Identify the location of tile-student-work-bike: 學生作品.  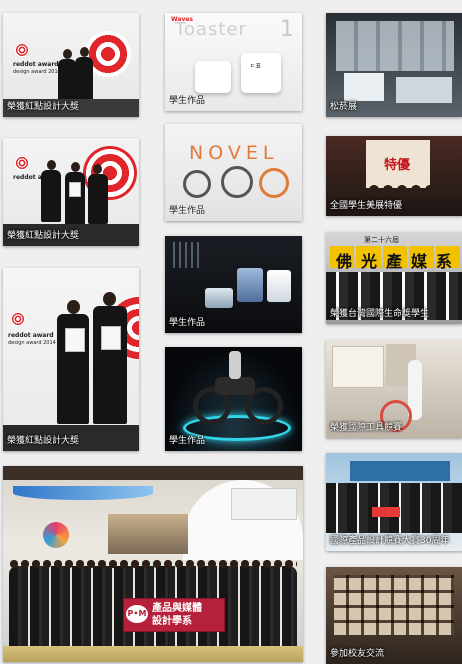
(233, 399).